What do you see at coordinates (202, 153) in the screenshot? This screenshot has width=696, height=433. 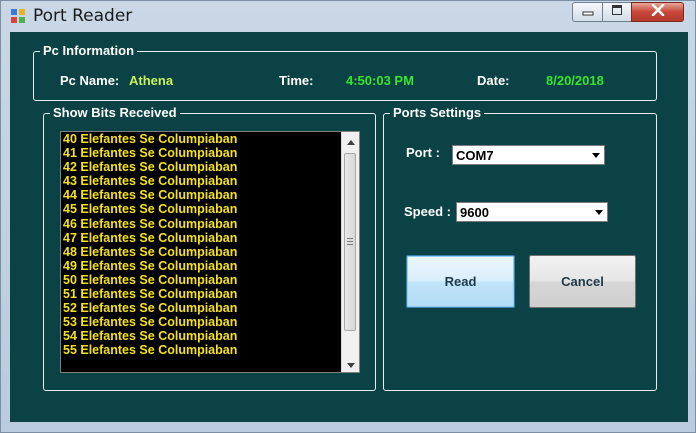 I see `list-item: 41 Elefantes Se Columpiaban` at bounding box center [202, 153].